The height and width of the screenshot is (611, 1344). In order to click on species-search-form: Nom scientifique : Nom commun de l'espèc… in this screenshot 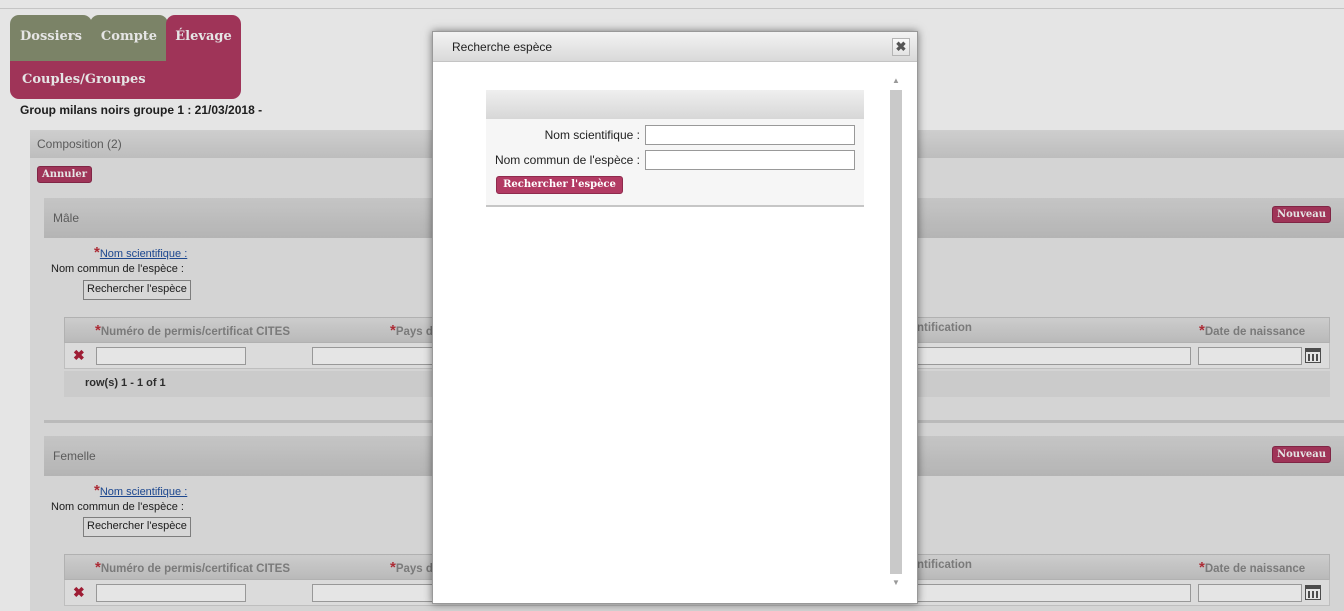, I will do `click(675, 148)`.